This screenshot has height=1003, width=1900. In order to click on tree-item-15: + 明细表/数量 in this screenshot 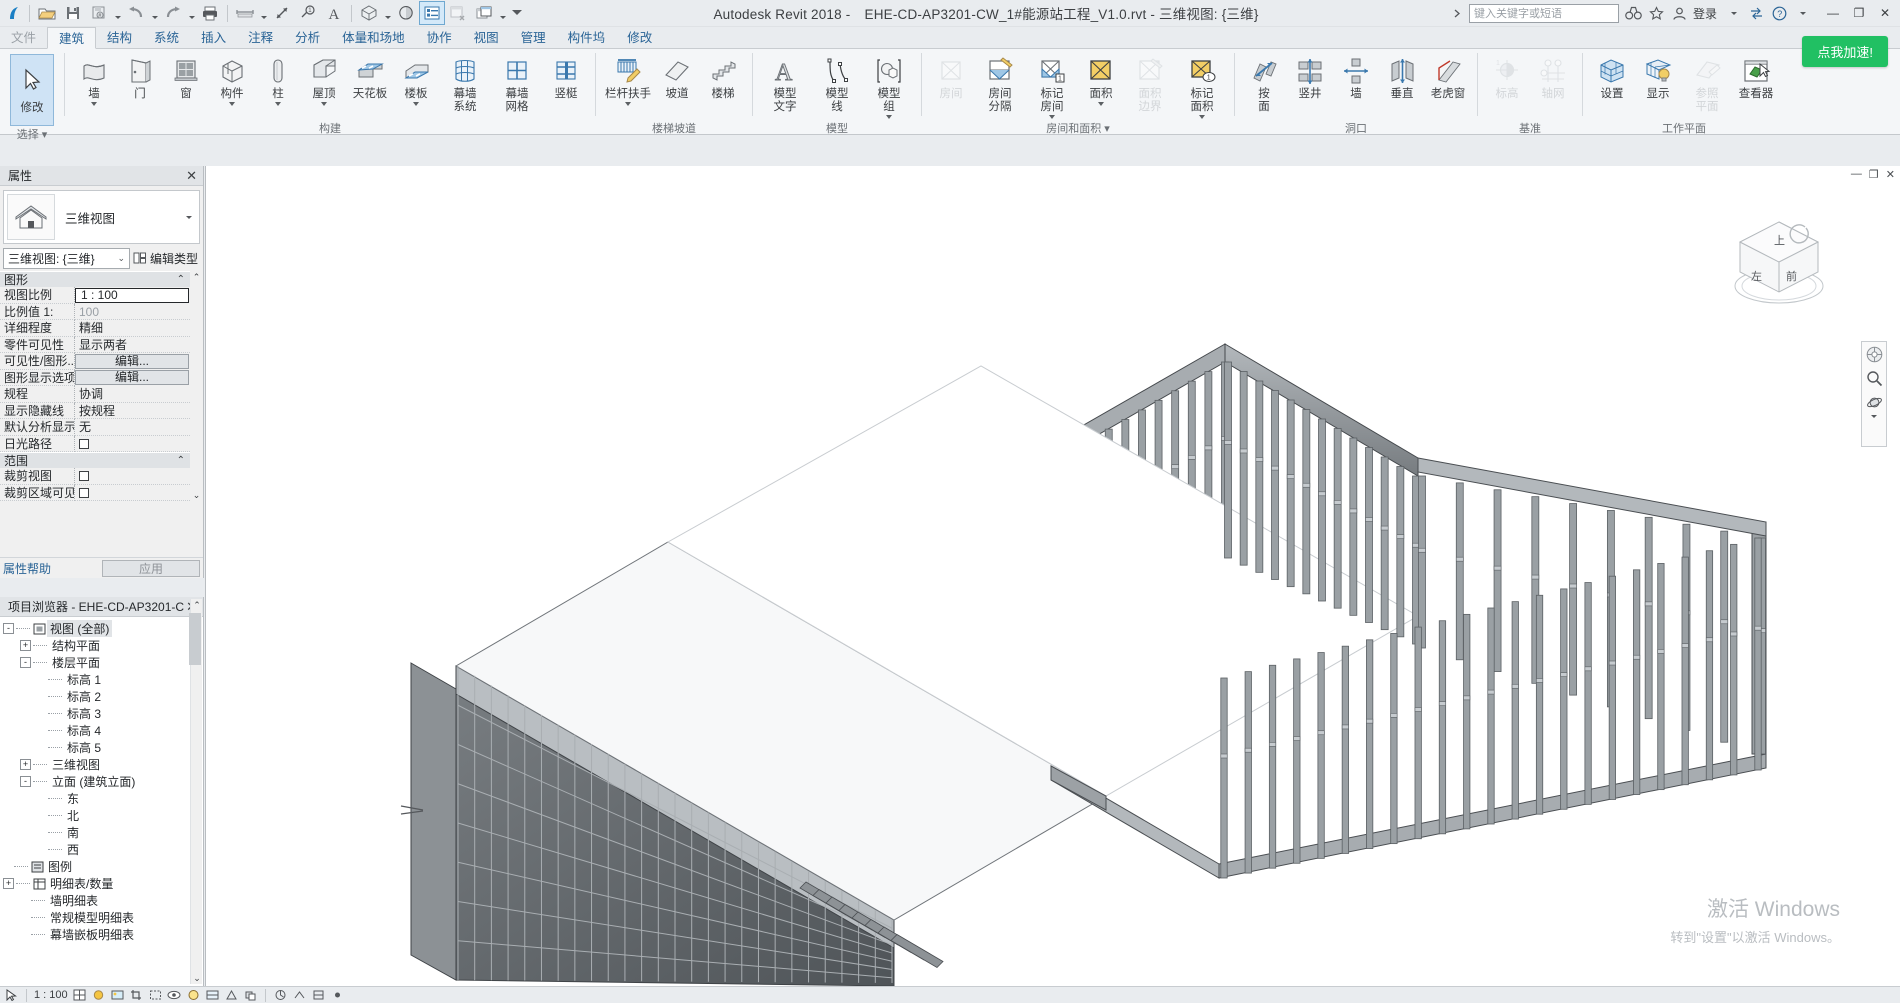, I will do `click(101, 883)`.